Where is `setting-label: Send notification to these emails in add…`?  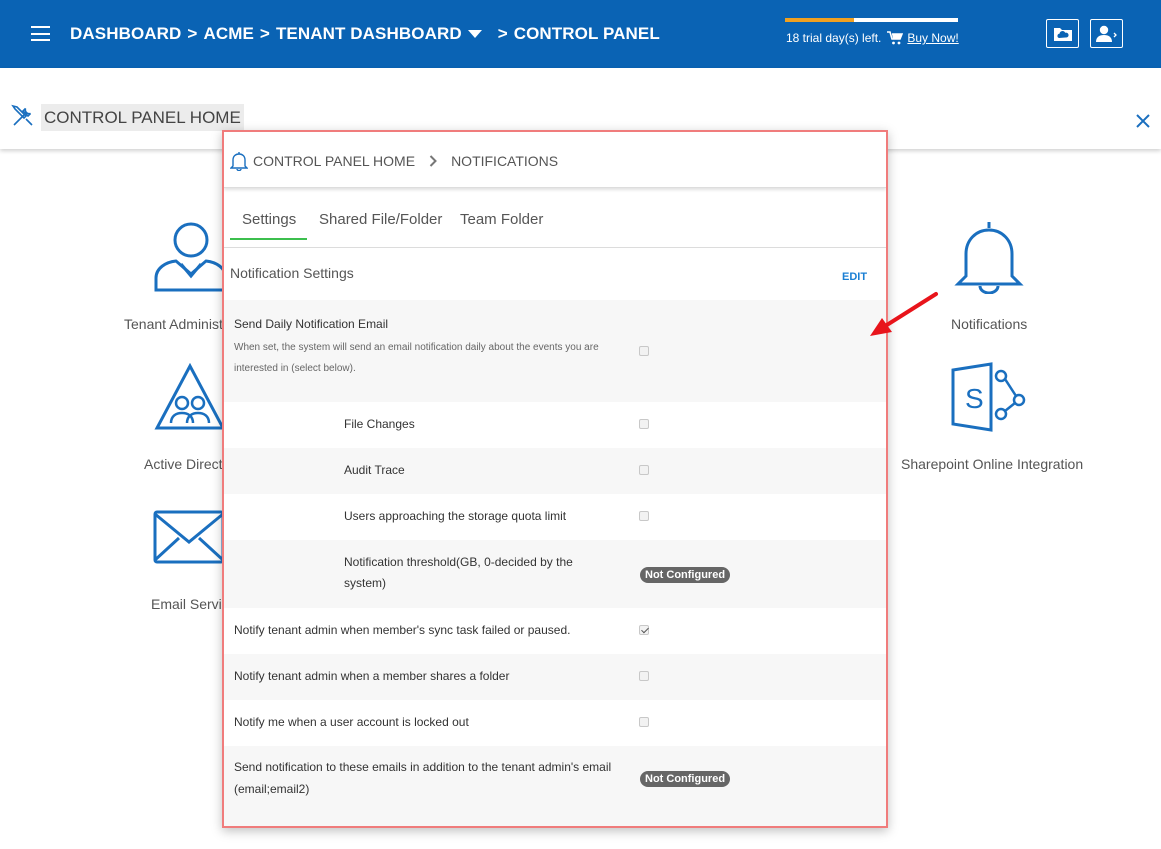 setting-label: Send notification to these emails in add… is located at coordinates (423, 767).